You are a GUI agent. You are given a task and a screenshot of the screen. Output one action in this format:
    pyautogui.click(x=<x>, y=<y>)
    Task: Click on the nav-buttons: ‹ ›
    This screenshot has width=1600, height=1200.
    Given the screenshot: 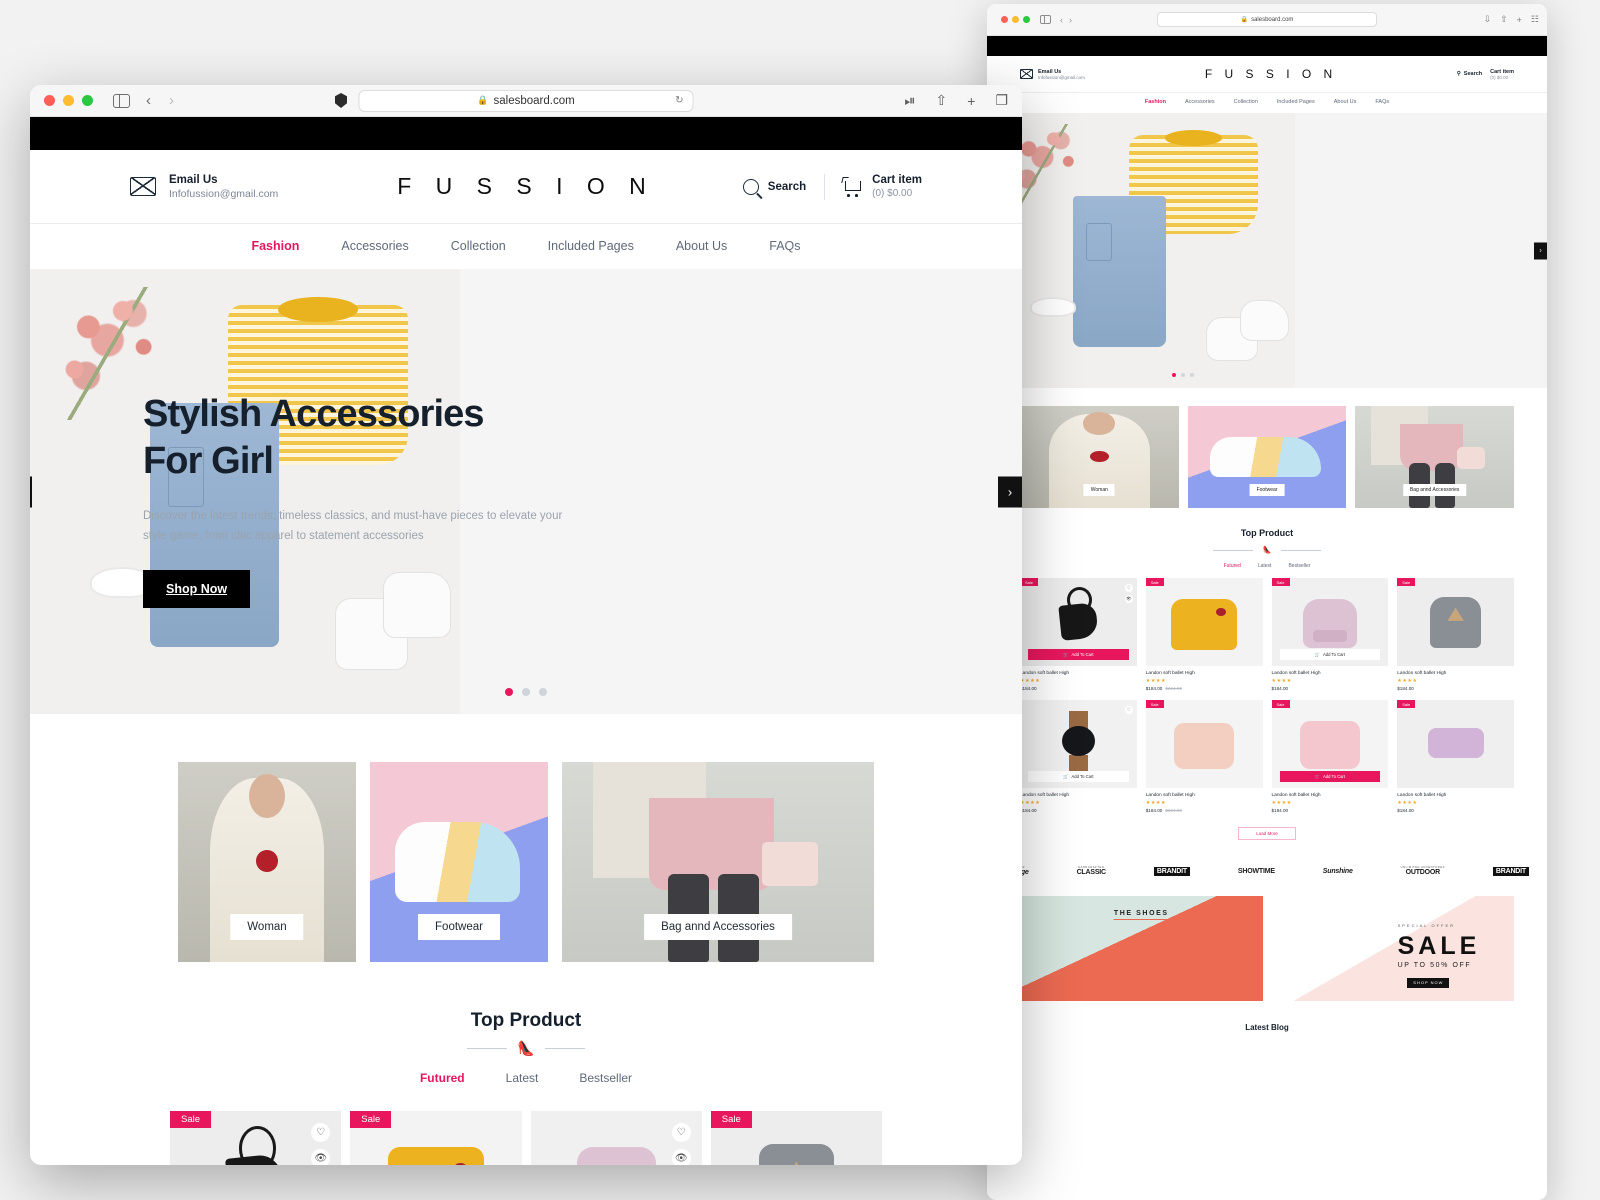 What is the action you would take?
    pyautogui.click(x=160, y=100)
    